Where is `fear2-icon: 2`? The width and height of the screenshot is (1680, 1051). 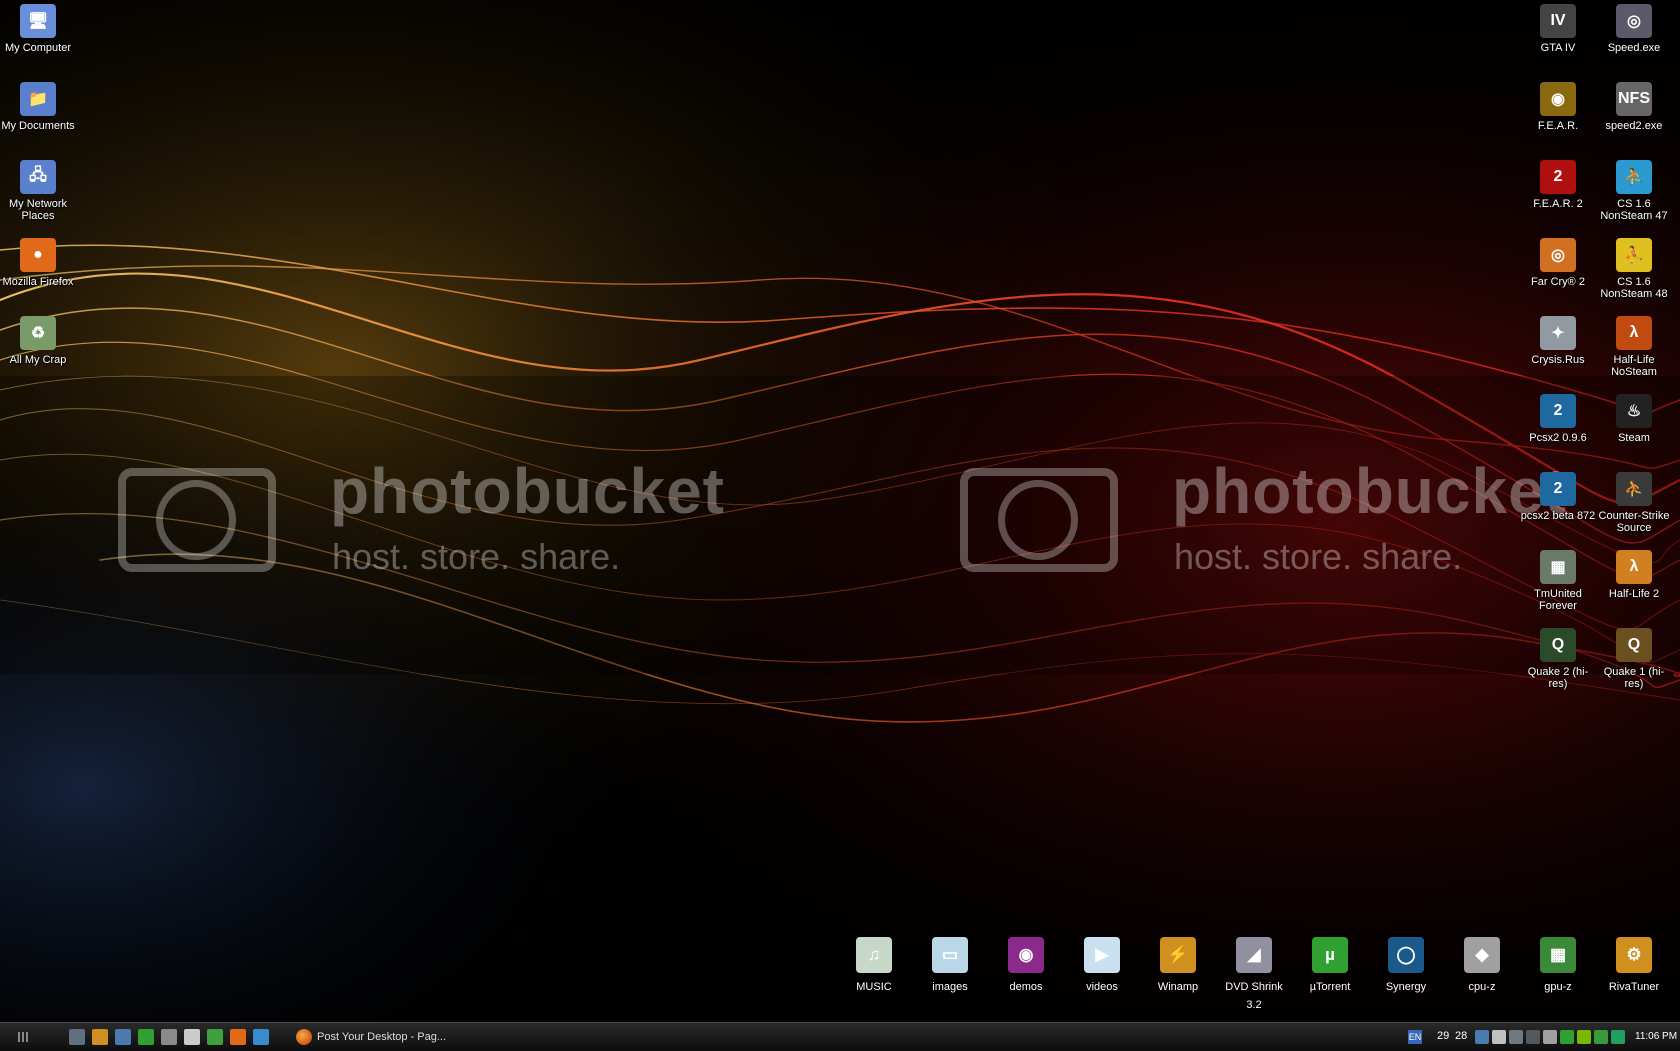 fear2-icon: 2 is located at coordinates (1558, 177).